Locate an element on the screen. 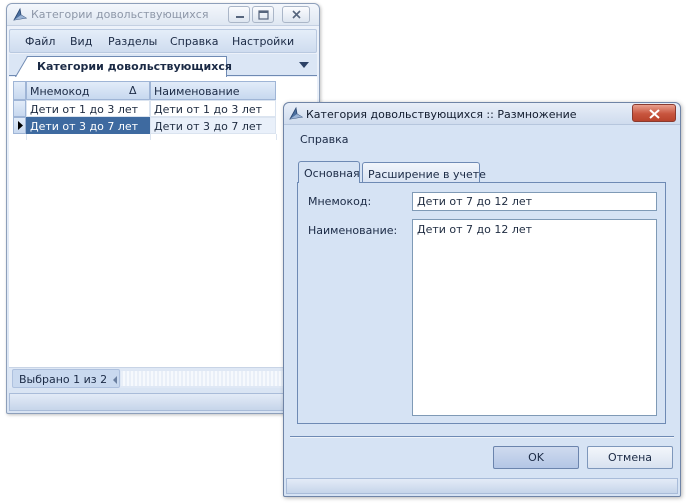 This screenshot has width=686, height=503. grid-cell-mnemocode-selected: Дети от 3 до 7 лет is located at coordinates (88, 125).